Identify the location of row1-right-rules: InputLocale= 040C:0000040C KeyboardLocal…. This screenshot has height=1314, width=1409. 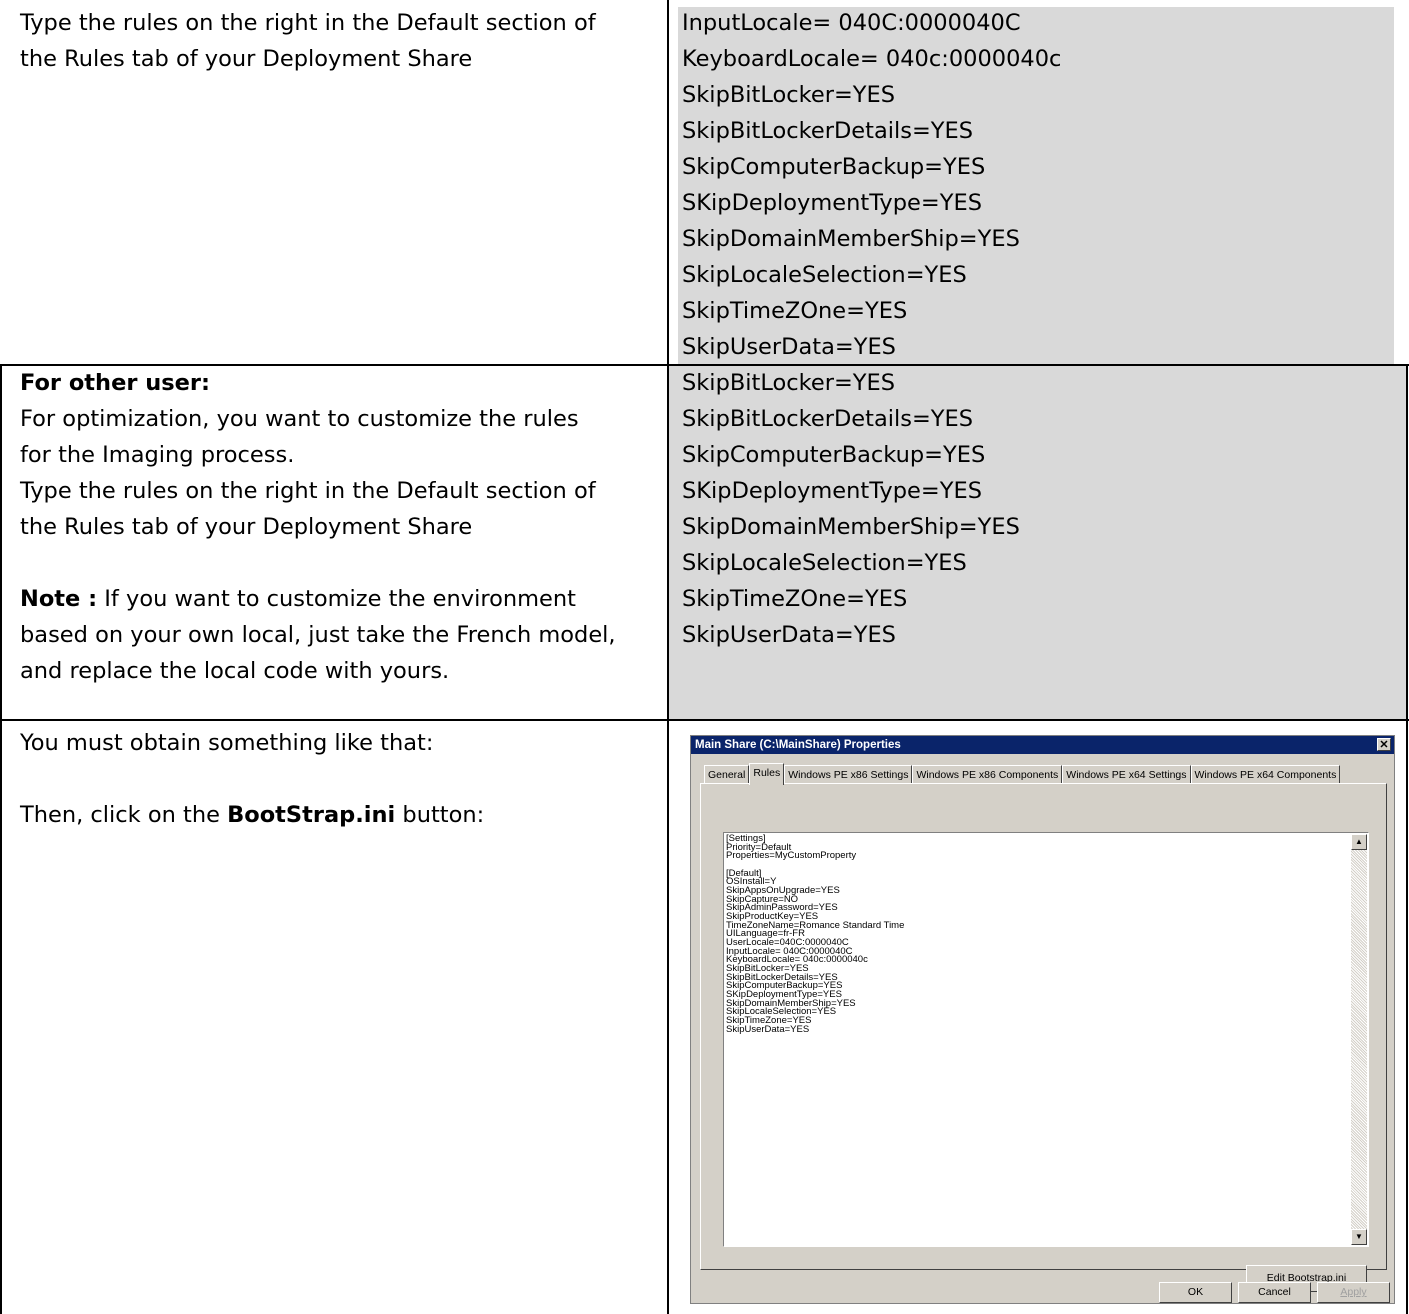
(871, 185).